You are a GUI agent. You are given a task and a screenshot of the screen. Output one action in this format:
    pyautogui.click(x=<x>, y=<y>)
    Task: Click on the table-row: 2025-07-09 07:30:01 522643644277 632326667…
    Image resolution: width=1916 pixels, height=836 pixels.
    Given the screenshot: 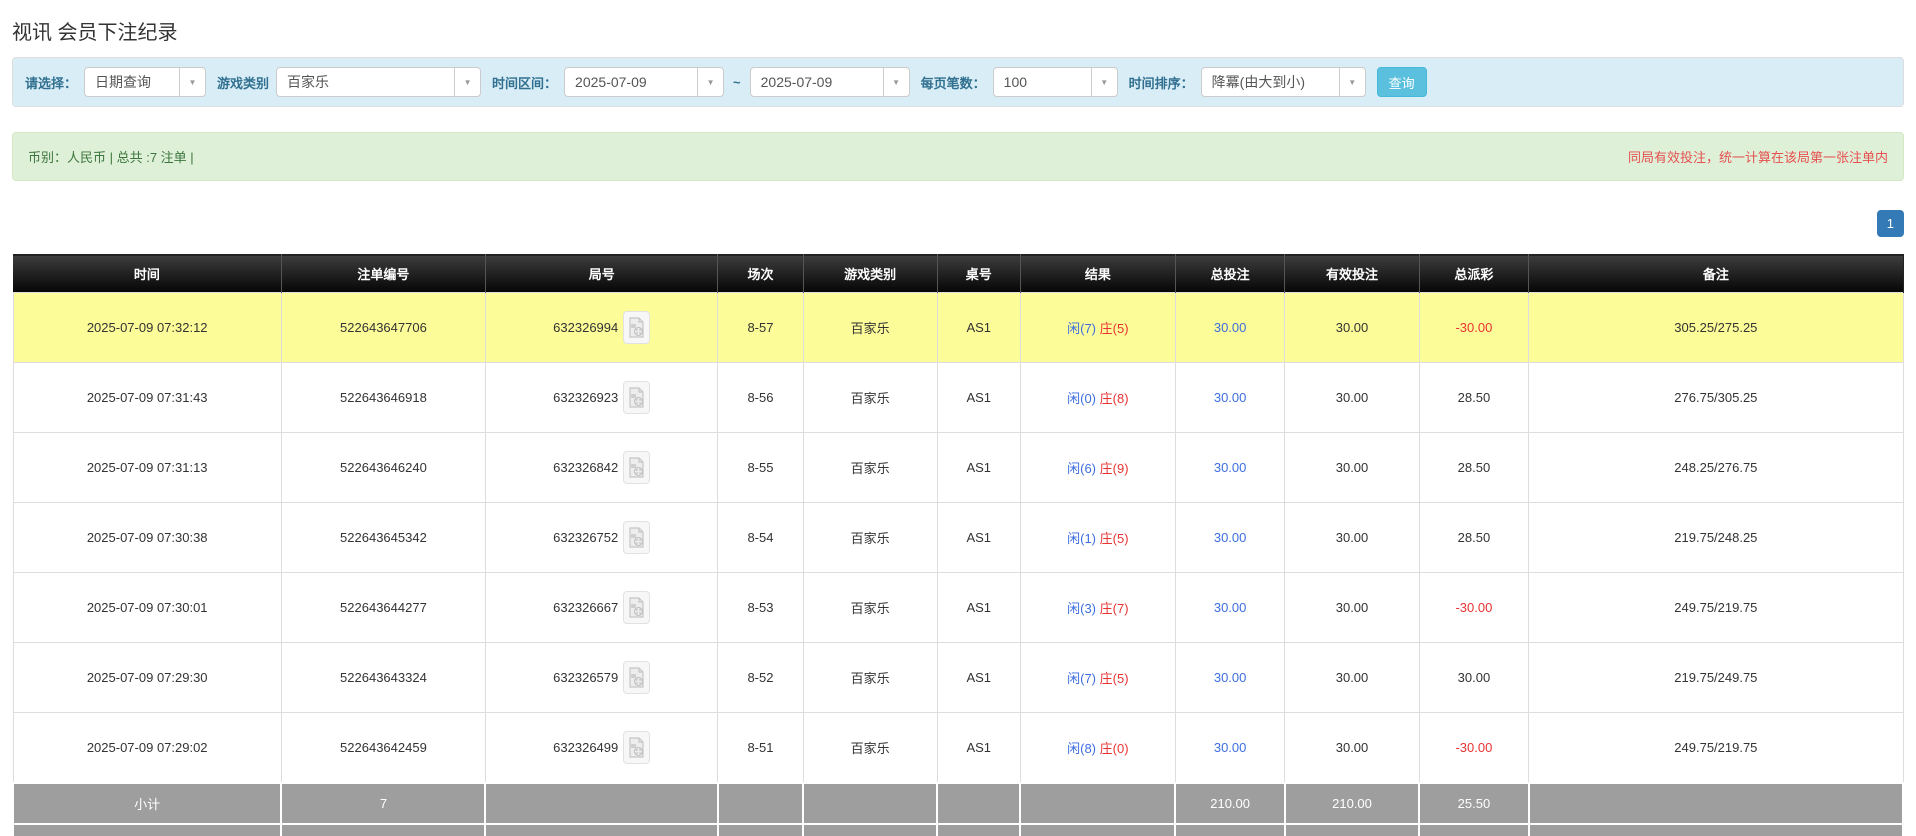 What is the action you would take?
    pyautogui.click(x=958, y=607)
    